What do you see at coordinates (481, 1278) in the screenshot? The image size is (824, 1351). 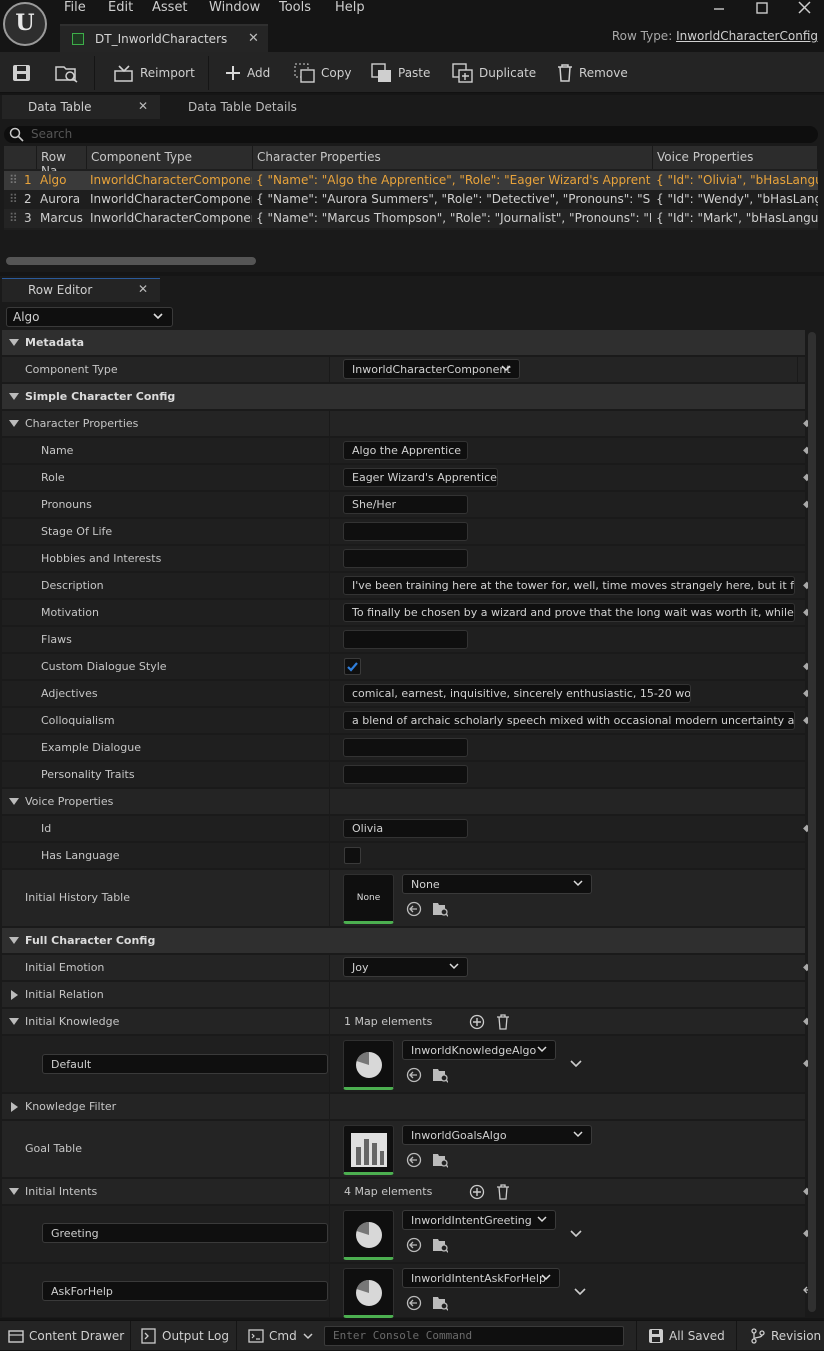 I see `intent-asset-dropdown: InworldIntentAskForHelp` at bounding box center [481, 1278].